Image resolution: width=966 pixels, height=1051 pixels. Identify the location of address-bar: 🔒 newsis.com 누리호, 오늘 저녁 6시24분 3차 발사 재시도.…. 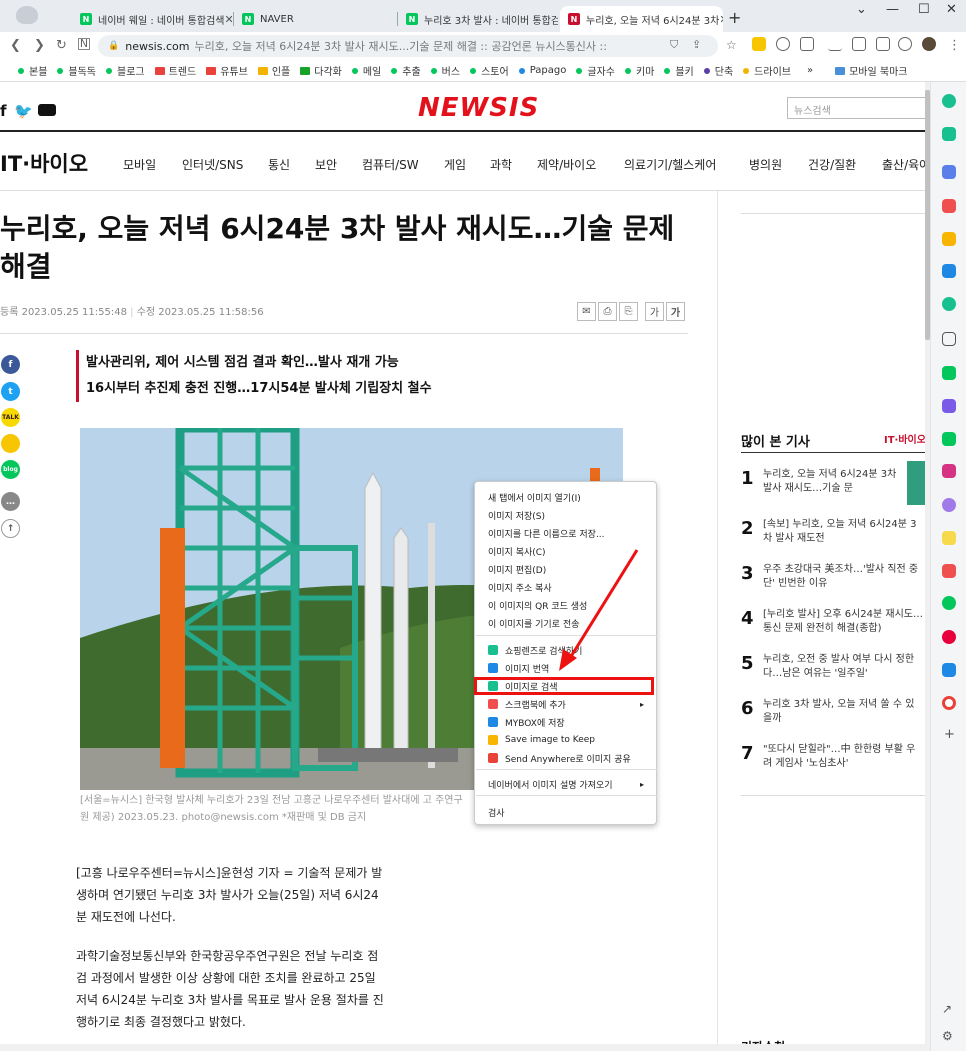
(408, 46).